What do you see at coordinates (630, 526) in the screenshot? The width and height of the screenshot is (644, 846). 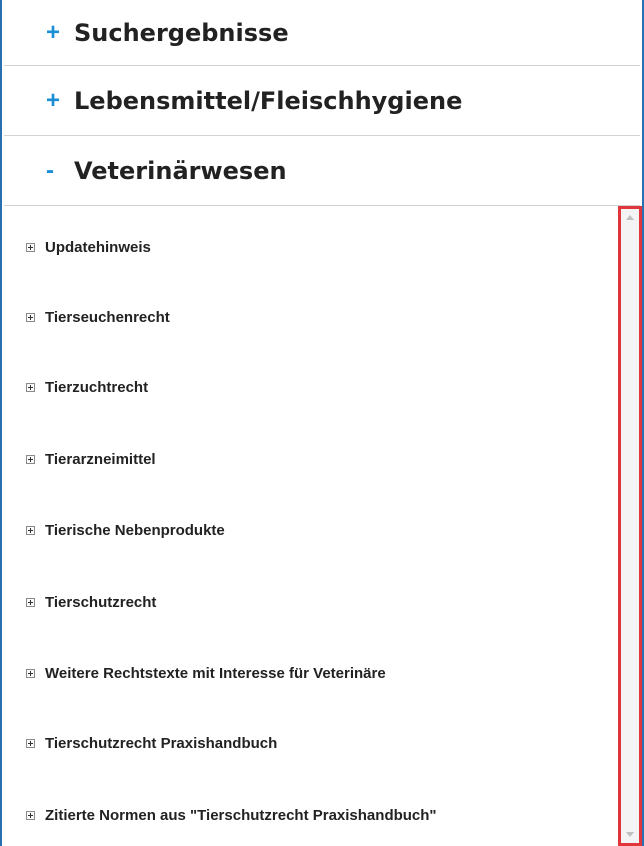 I see `vertical-scrollbar` at bounding box center [630, 526].